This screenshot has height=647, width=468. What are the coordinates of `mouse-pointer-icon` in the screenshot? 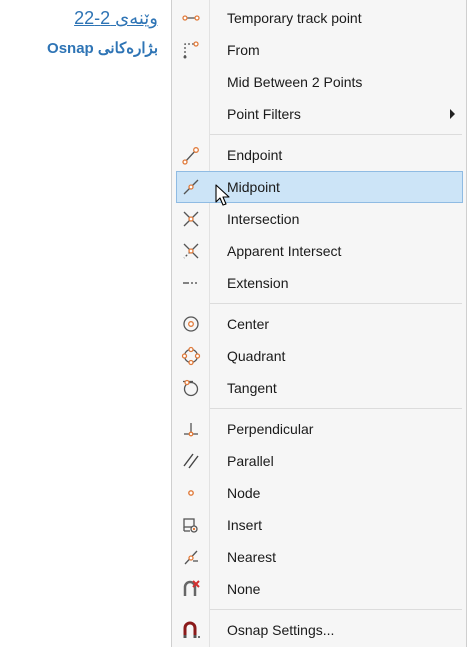 It's located at (223, 198).